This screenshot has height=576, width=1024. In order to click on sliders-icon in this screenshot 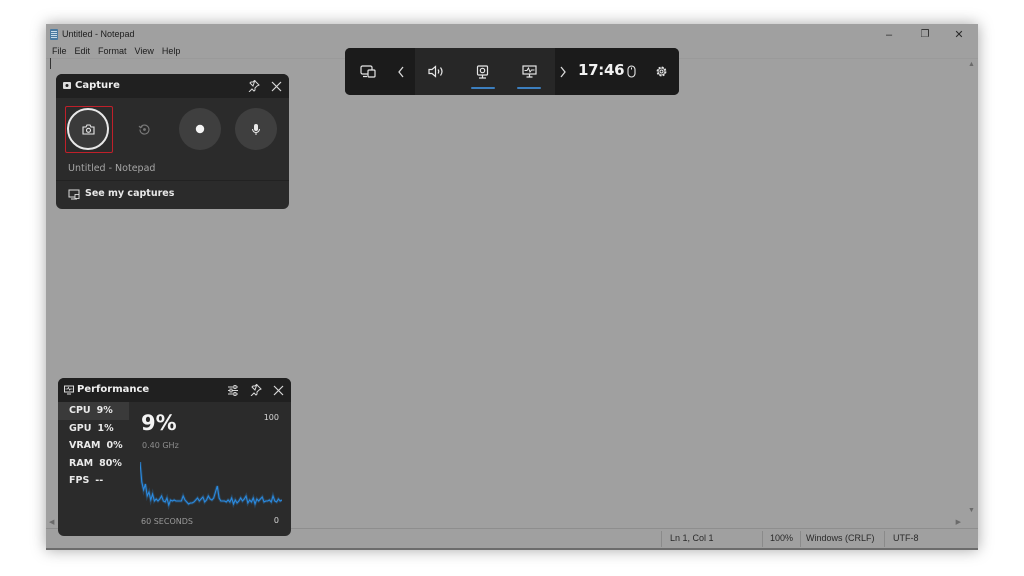, I will do `click(233, 390)`.